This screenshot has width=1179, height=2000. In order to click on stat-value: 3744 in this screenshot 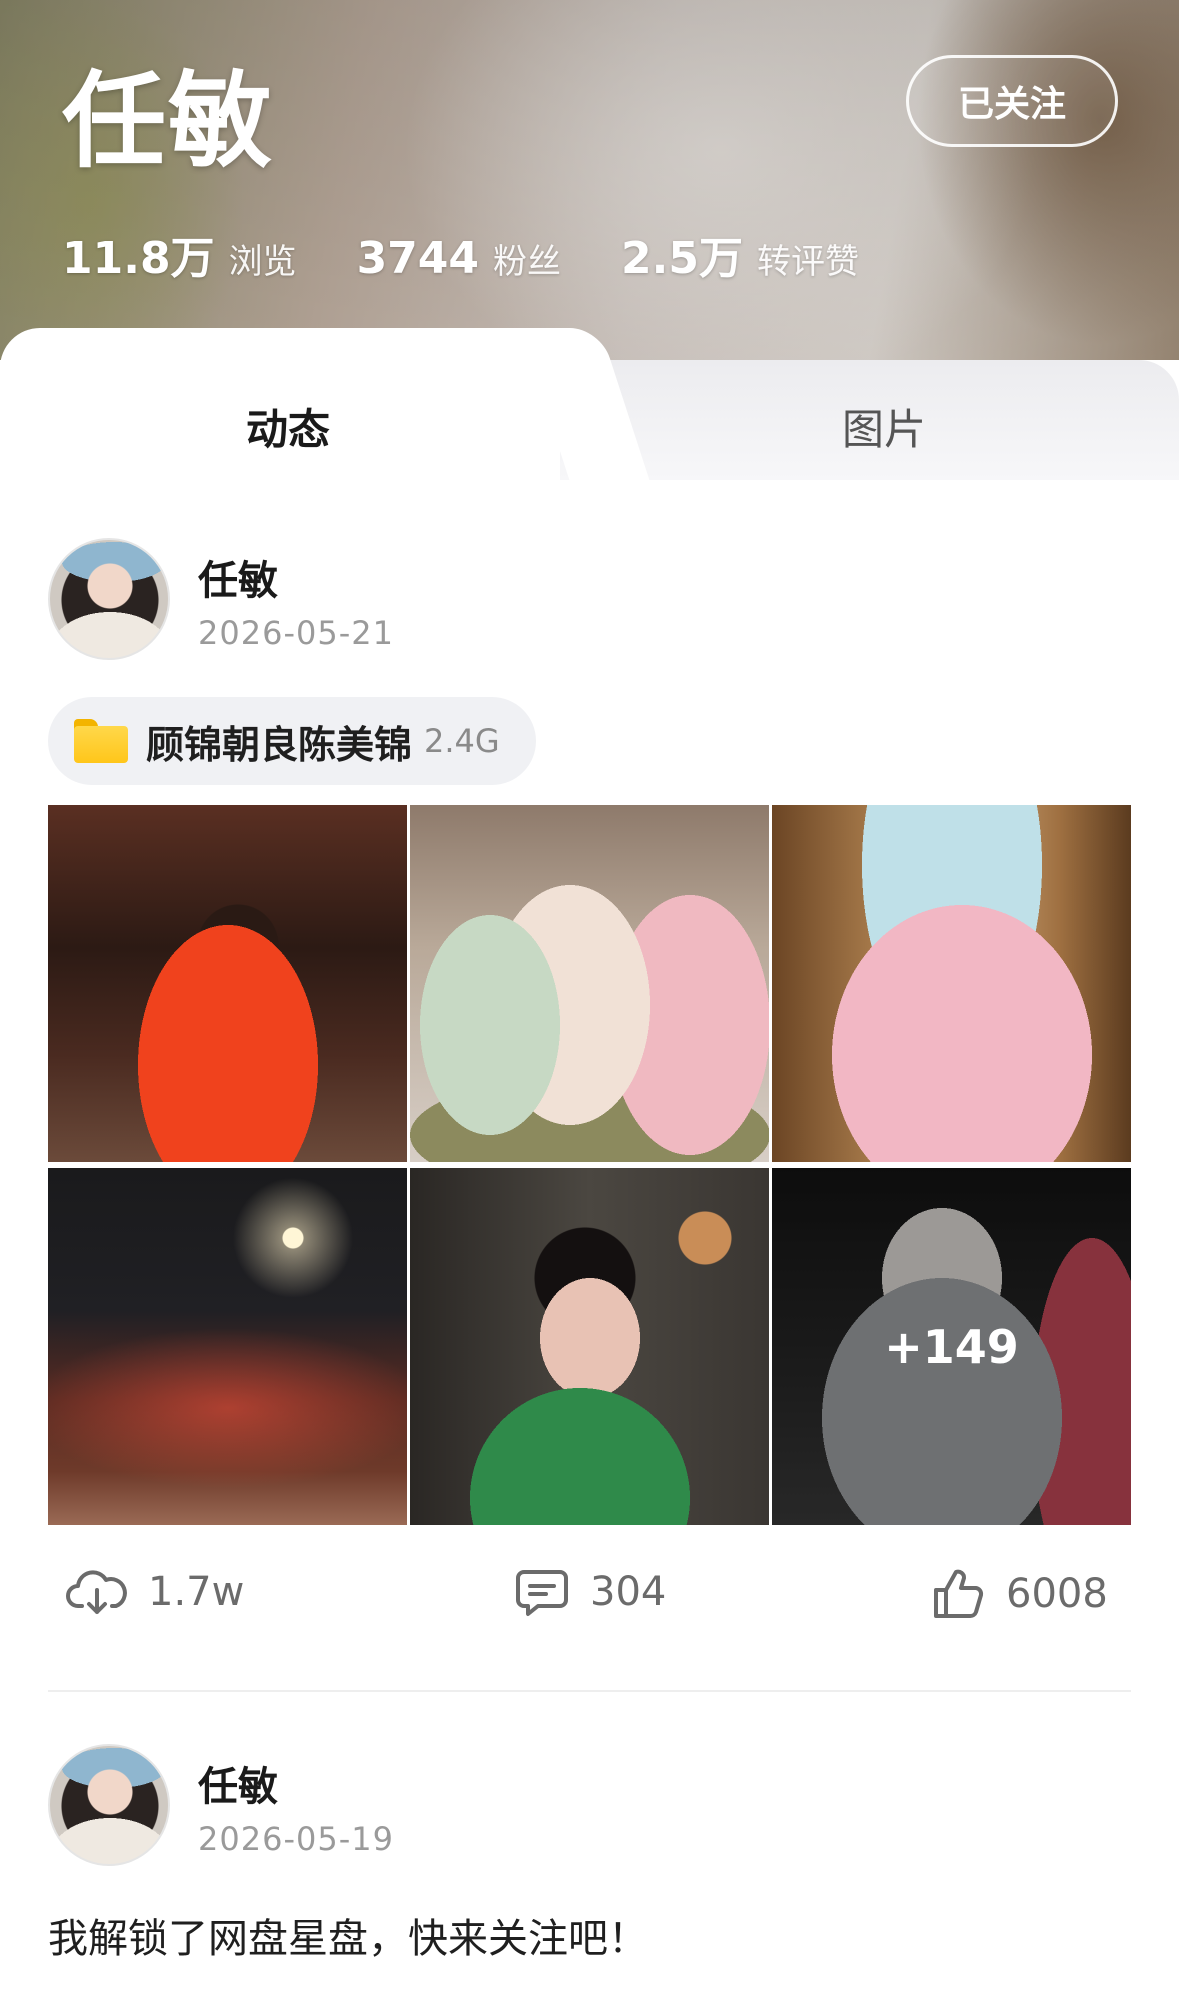, I will do `click(418, 258)`.